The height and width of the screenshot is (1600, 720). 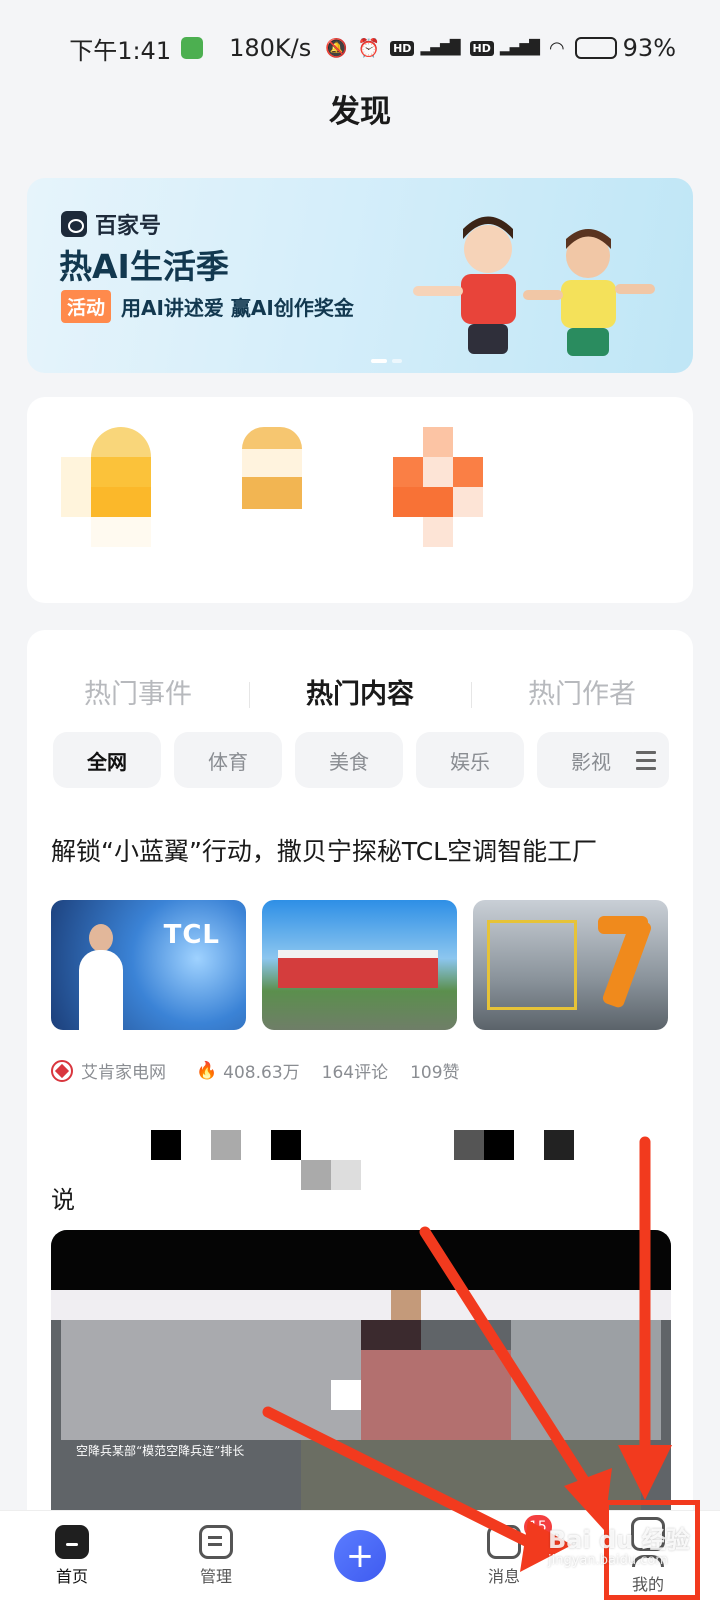 I want to click on banner-tag: 活动, so click(x=86, y=306).